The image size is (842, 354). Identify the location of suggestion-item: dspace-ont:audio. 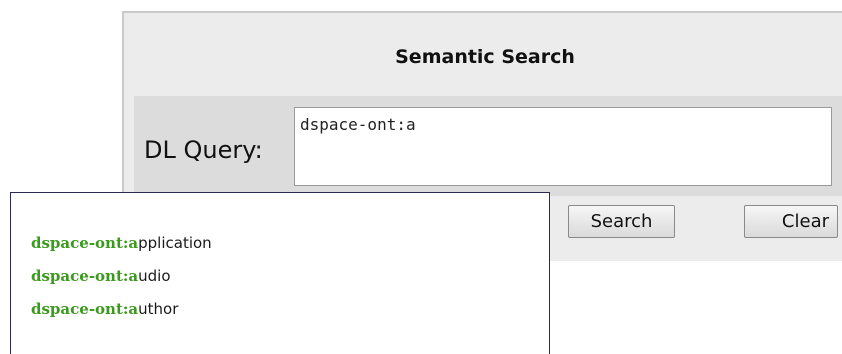
(121, 282).